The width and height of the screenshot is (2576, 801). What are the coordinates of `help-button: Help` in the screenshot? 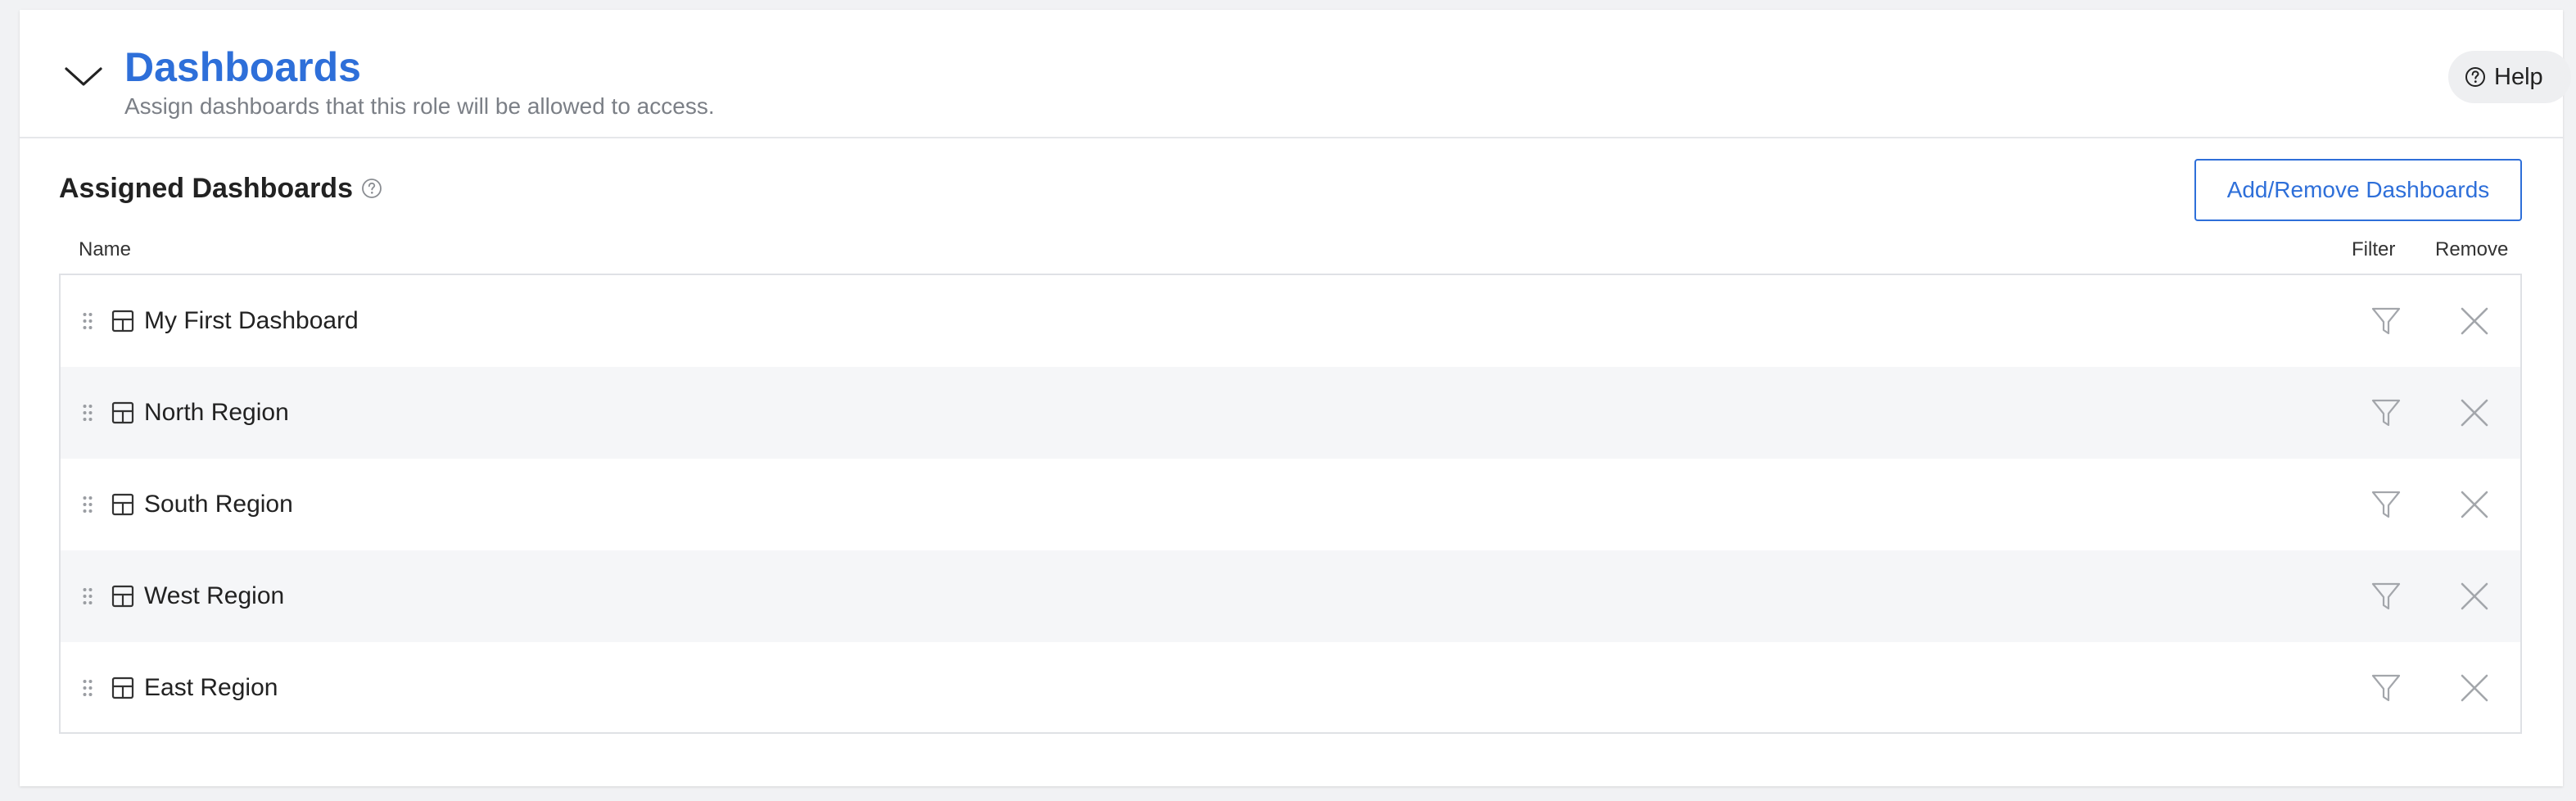 It's located at (2509, 77).